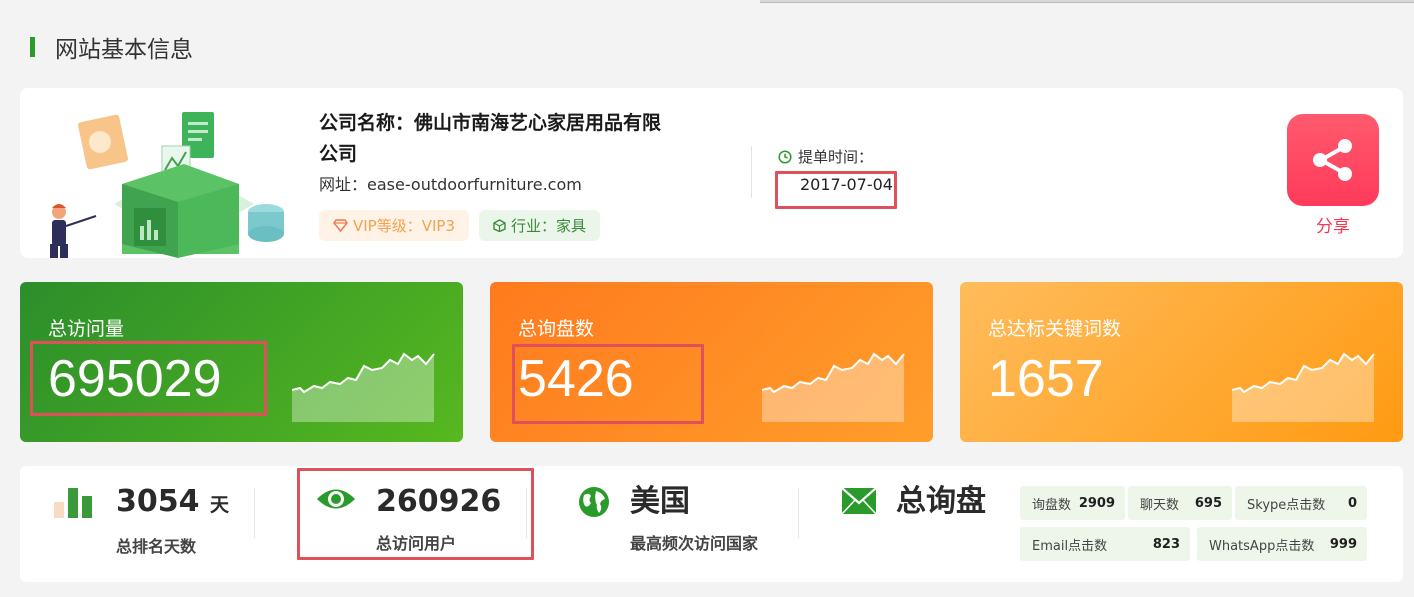 This screenshot has height=597, width=1414. I want to click on section-title: 网站基本信息, so click(111, 48).